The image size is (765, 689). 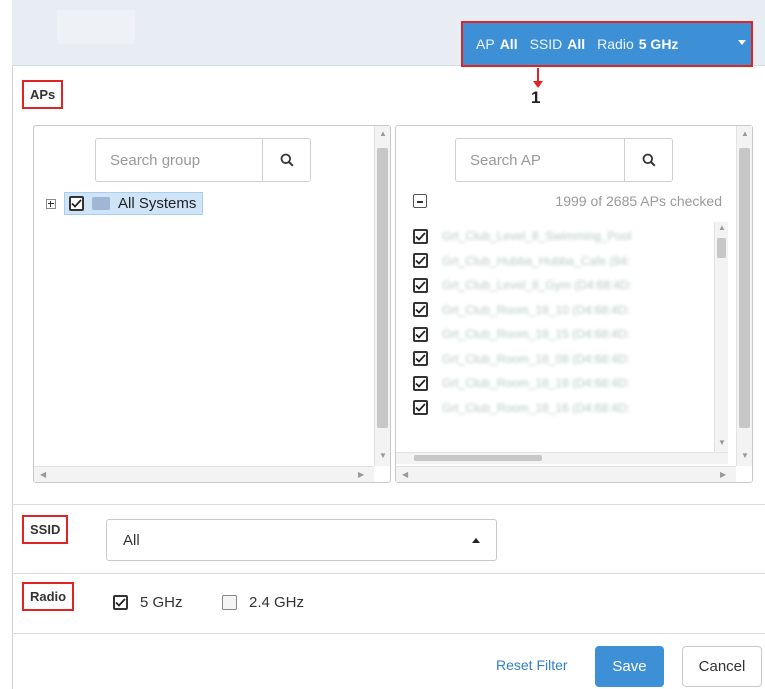 I want to click on filter-summary-button: AP All SSID All Radio 5 GHz, so click(x=607, y=44).